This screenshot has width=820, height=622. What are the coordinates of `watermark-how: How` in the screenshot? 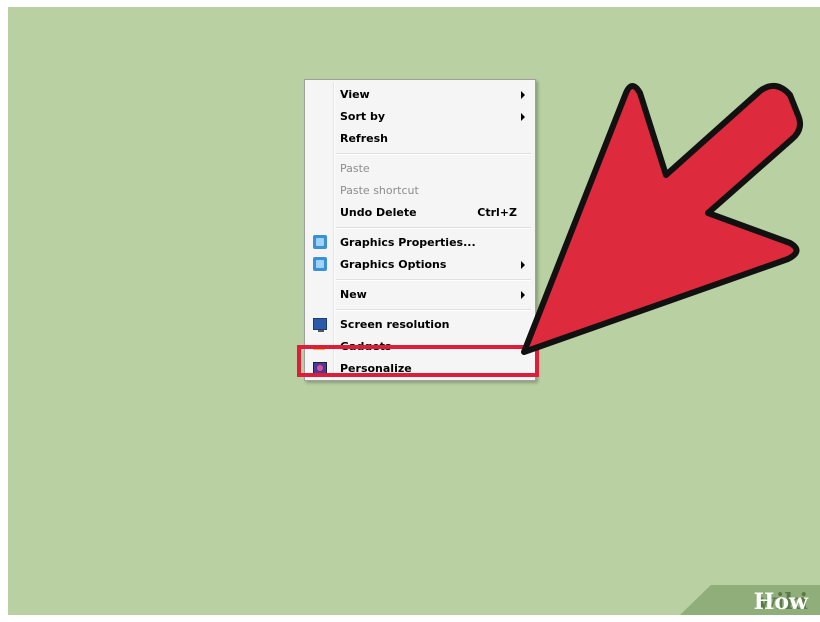 It's located at (780, 602).